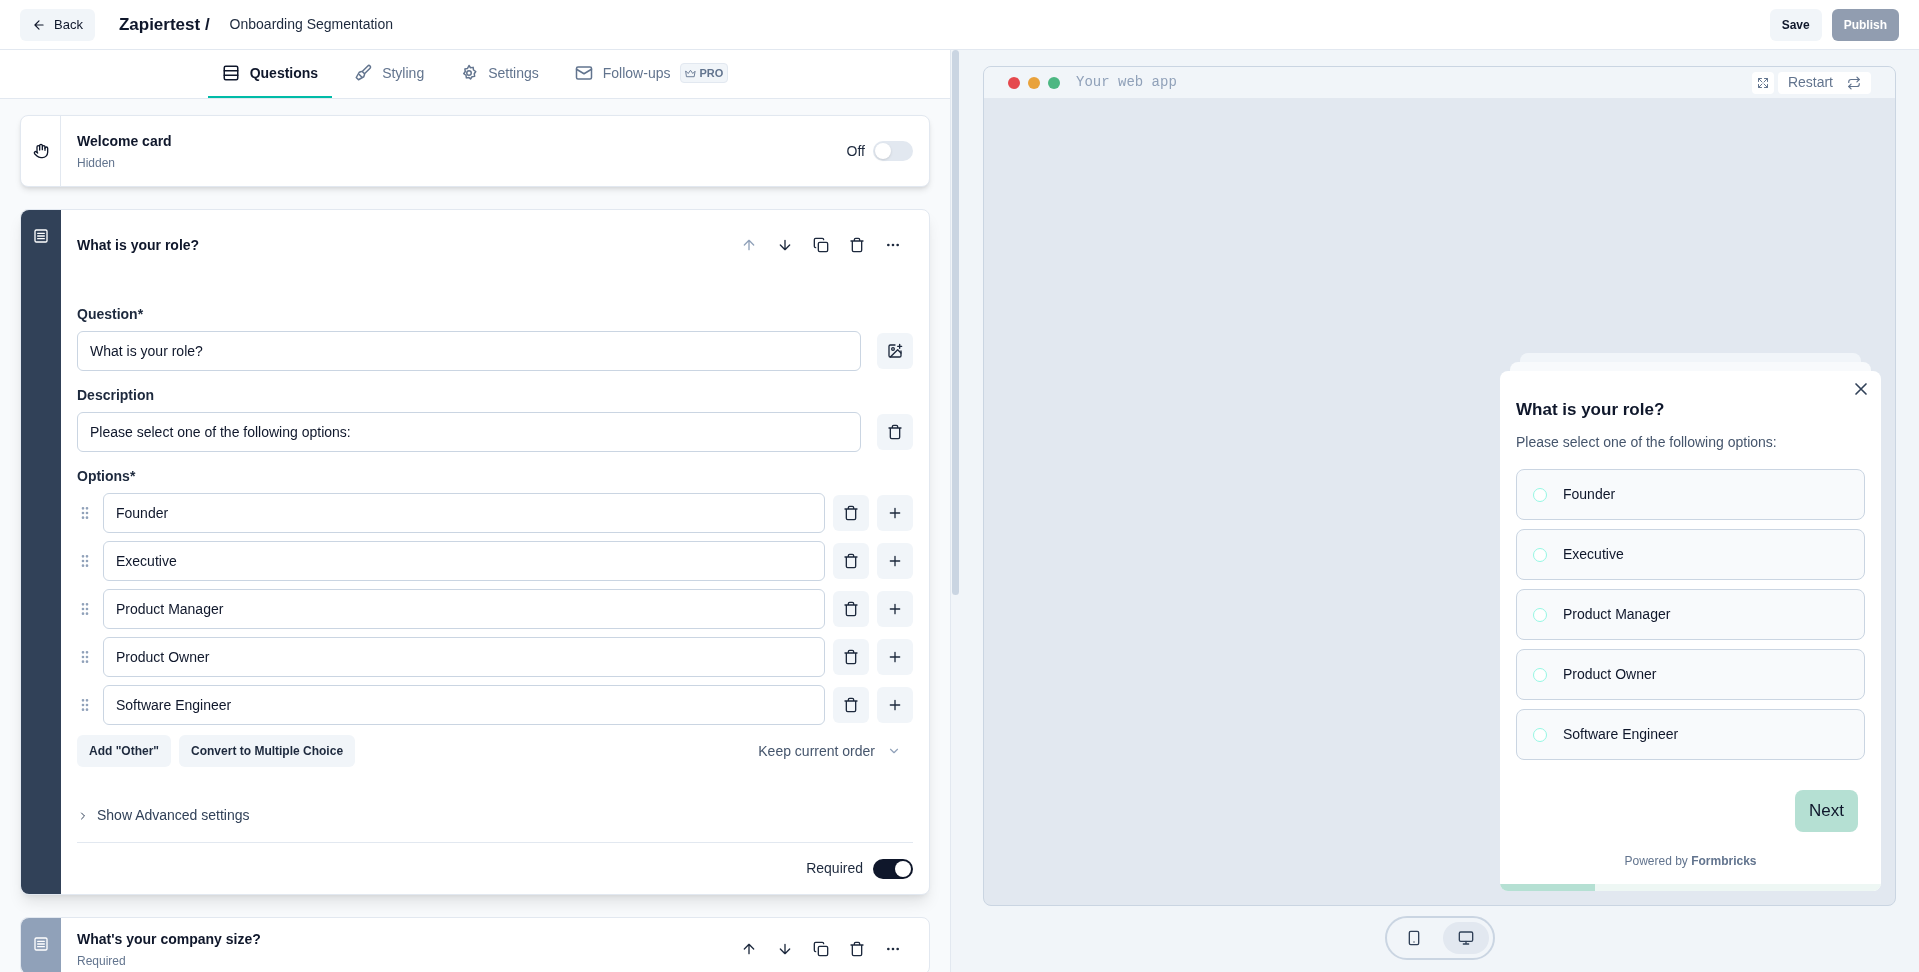 Image resolution: width=1919 pixels, height=972 pixels. Describe the element at coordinates (469, 432) in the screenshot. I see `input-field: Please select one of the following options:` at that location.